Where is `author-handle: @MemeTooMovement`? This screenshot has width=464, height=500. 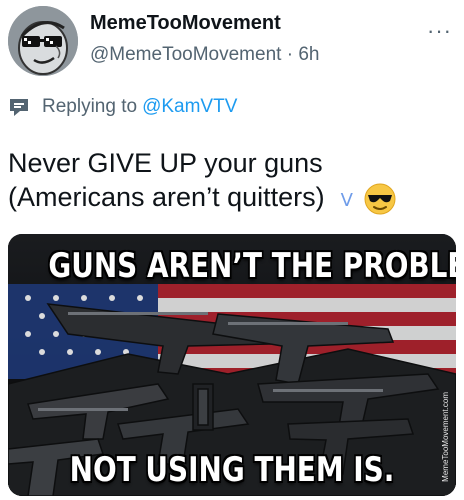 author-handle: @MemeTooMovement is located at coordinates (185, 54).